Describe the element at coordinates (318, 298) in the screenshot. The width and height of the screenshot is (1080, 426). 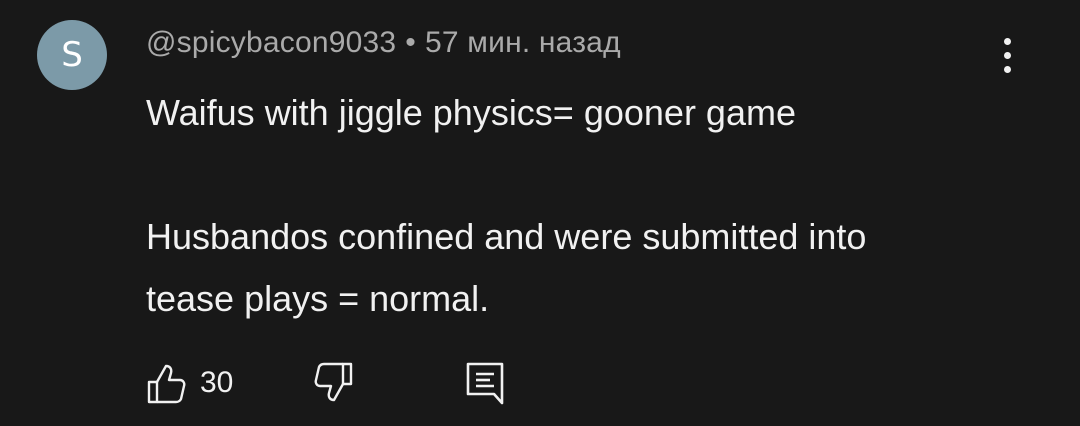
I see `comment-paragraph-line: tease plays = normal.` at that location.